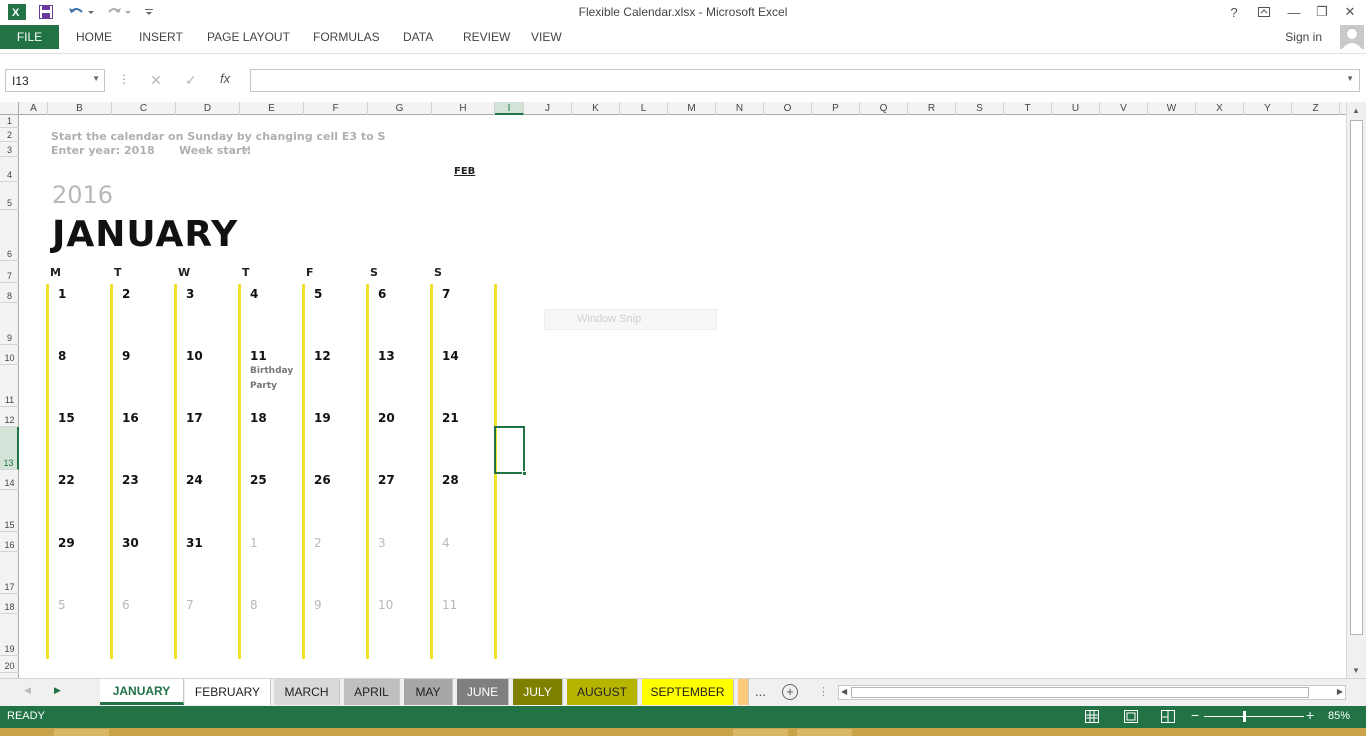 This screenshot has height=736, width=1366. I want to click on day-cell-other-month: 3, so click(382, 543).